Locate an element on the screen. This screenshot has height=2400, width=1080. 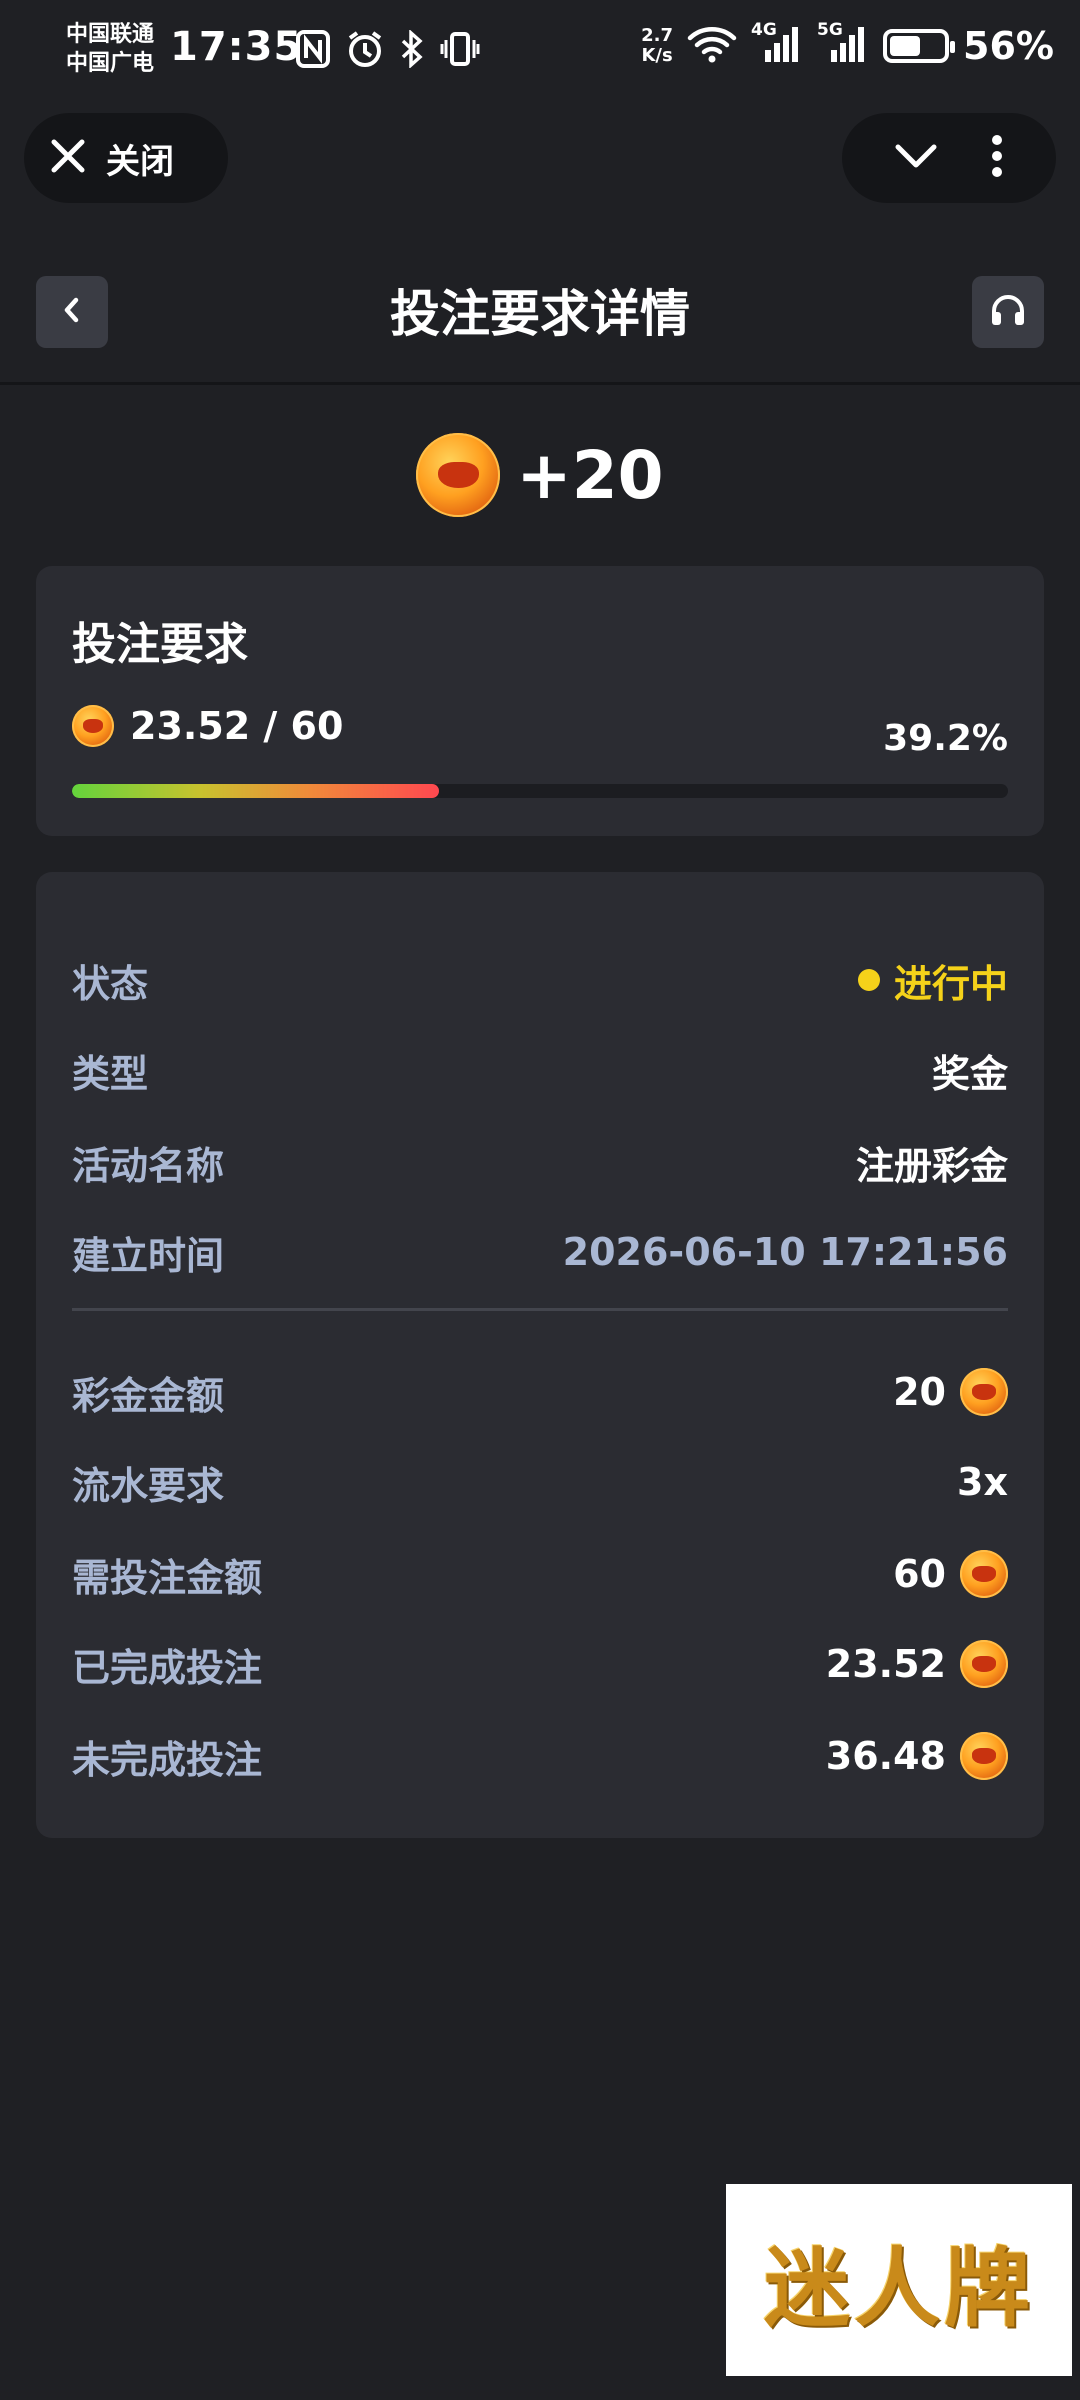
signal-5g-label: 5G is located at coordinates (830, 30).